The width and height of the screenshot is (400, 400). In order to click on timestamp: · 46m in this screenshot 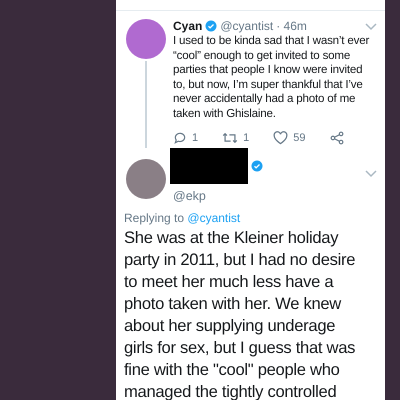, I will do `click(291, 26)`.